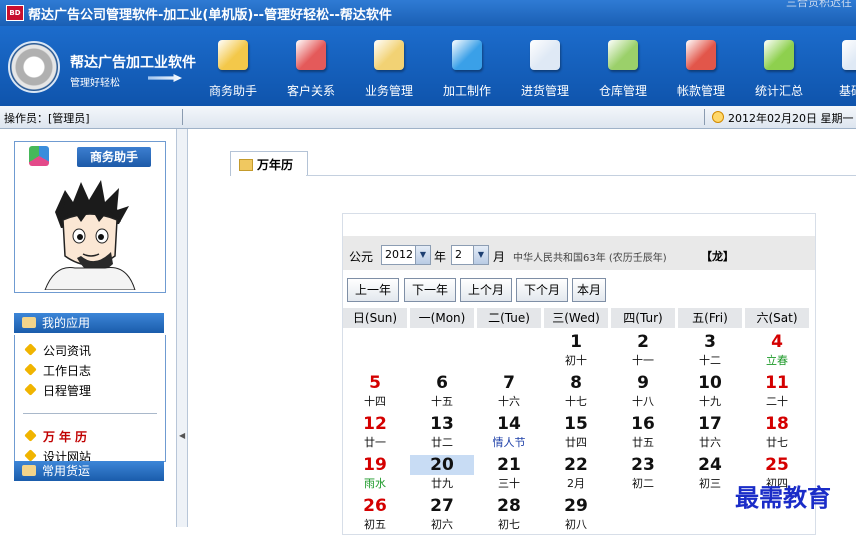 The height and width of the screenshot is (536, 856). Describe the element at coordinates (67, 437) in the screenshot. I see `app-list-item-label: 万年历` at that location.